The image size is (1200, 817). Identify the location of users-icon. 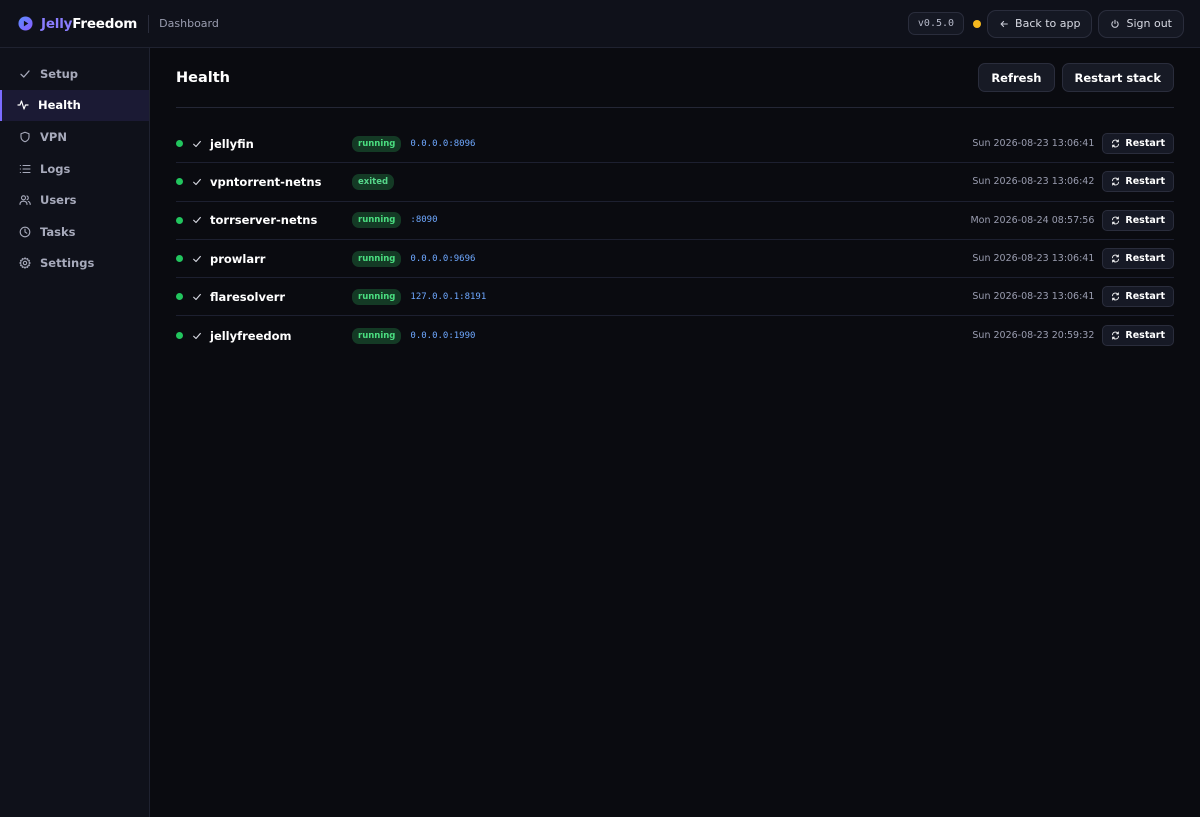
(25, 200).